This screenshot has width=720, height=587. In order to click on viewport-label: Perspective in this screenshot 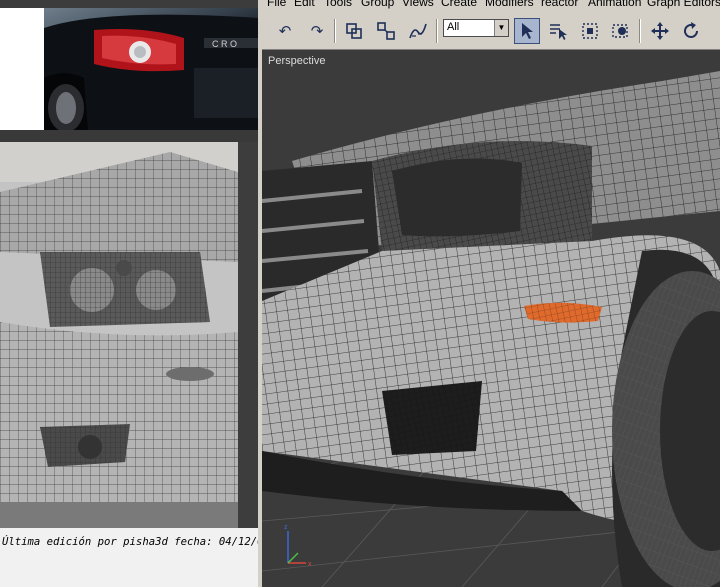, I will do `click(296, 61)`.